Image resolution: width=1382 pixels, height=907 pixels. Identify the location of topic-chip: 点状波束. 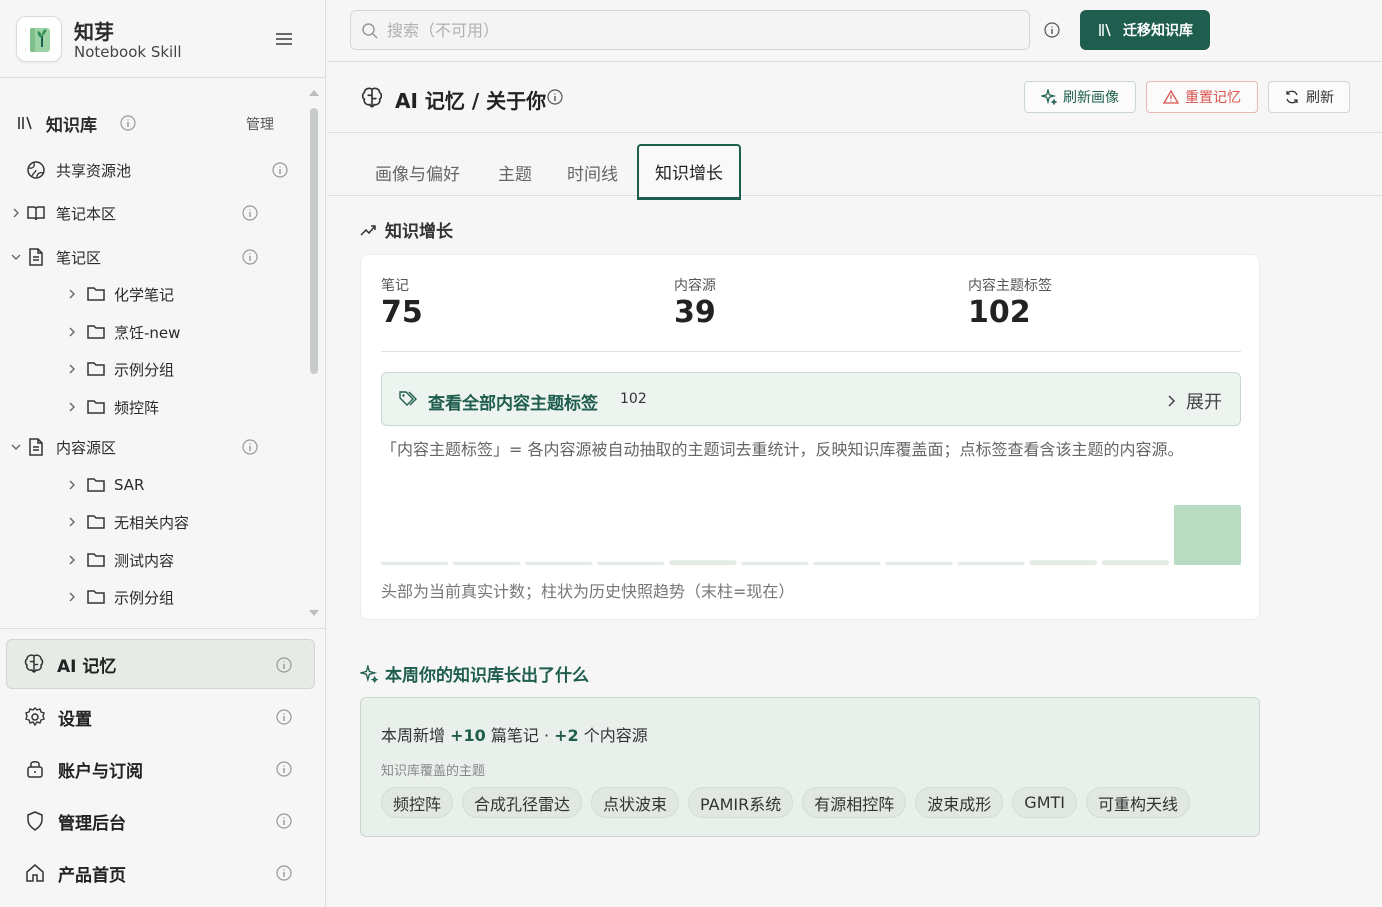
(635, 802).